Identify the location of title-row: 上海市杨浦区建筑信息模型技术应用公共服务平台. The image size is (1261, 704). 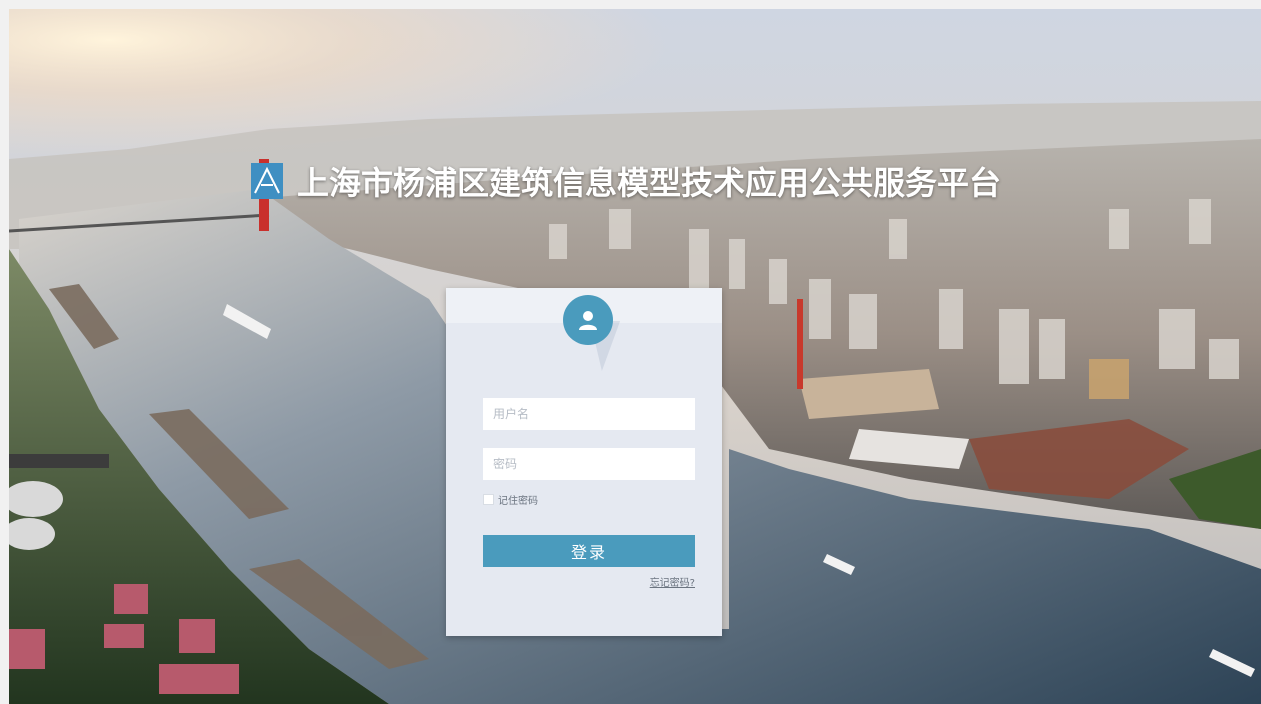
(626, 181).